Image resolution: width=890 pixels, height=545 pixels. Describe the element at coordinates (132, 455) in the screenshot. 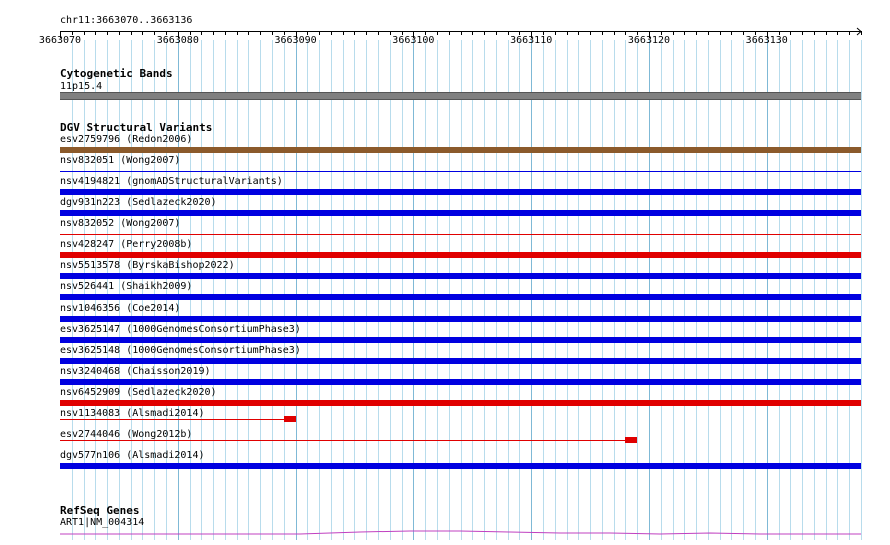

I see `dgv-feature-label: dgv577n106 (Alsmadi2014)` at that location.